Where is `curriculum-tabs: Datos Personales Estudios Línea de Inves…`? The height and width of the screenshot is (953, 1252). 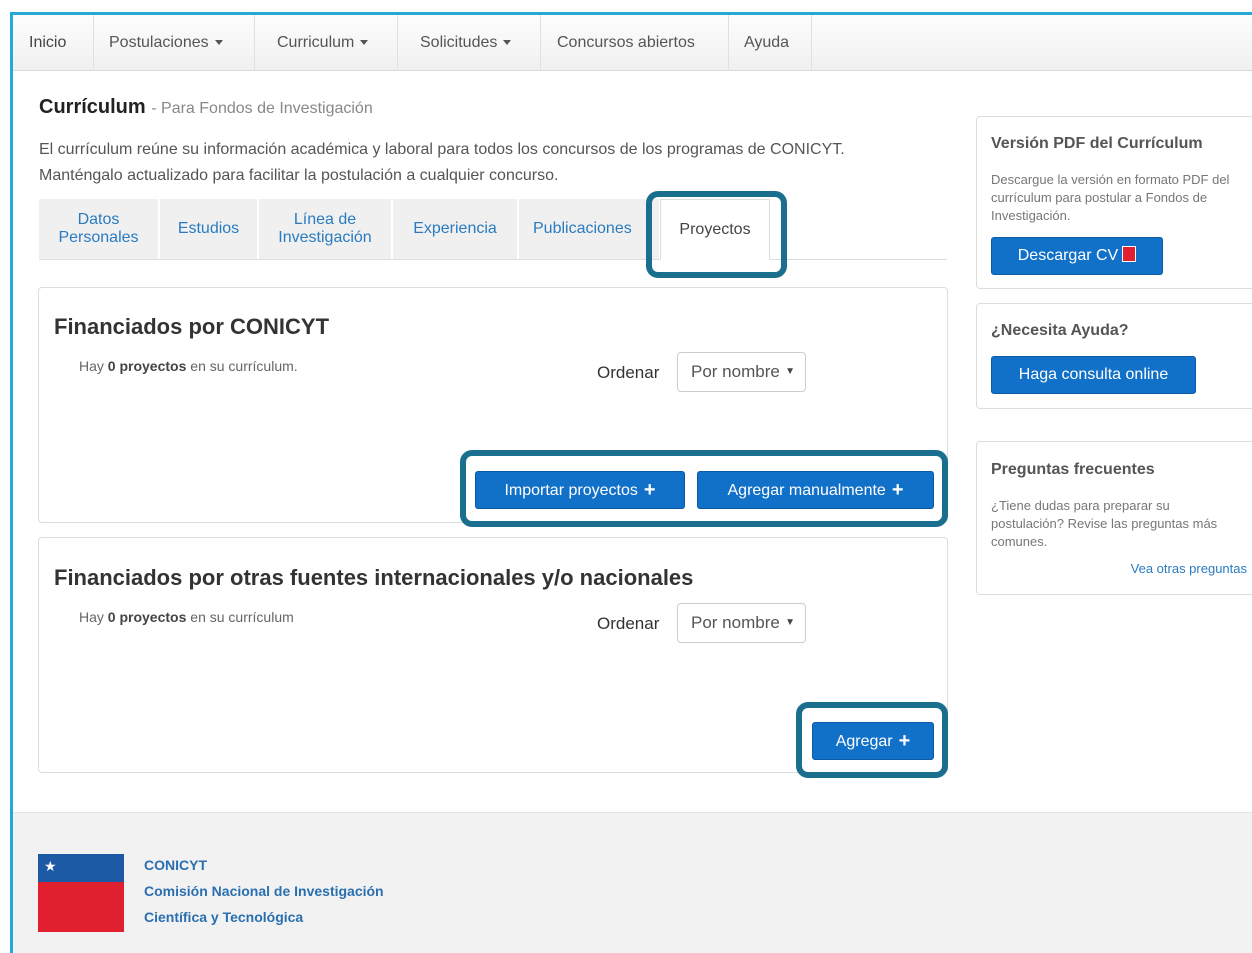 curriculum-tabs: Datos Personales Estudios Línea de Inves… is located at coordinates (493, 229).